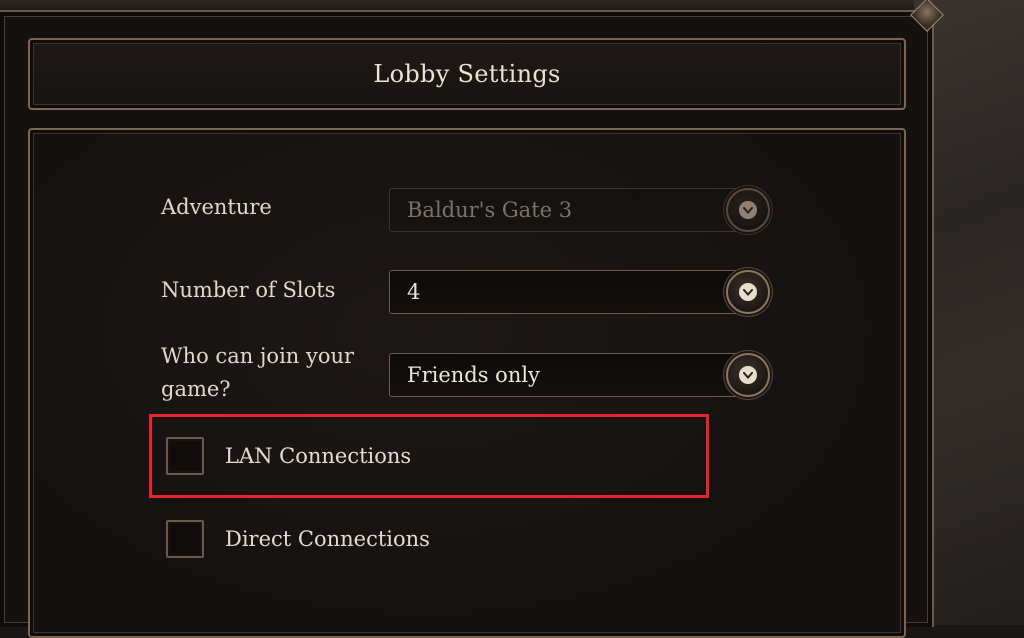  I want to click on direct-connections-label: Direct Connections, so click(327, 539).